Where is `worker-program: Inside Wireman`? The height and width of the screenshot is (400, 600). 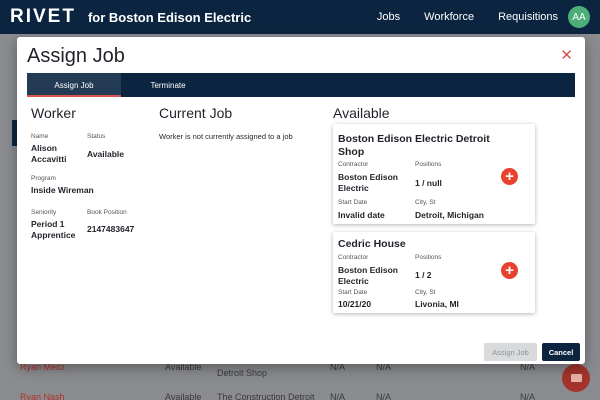
worker-program: Inside Wireman is located at coordinates (62, 190).